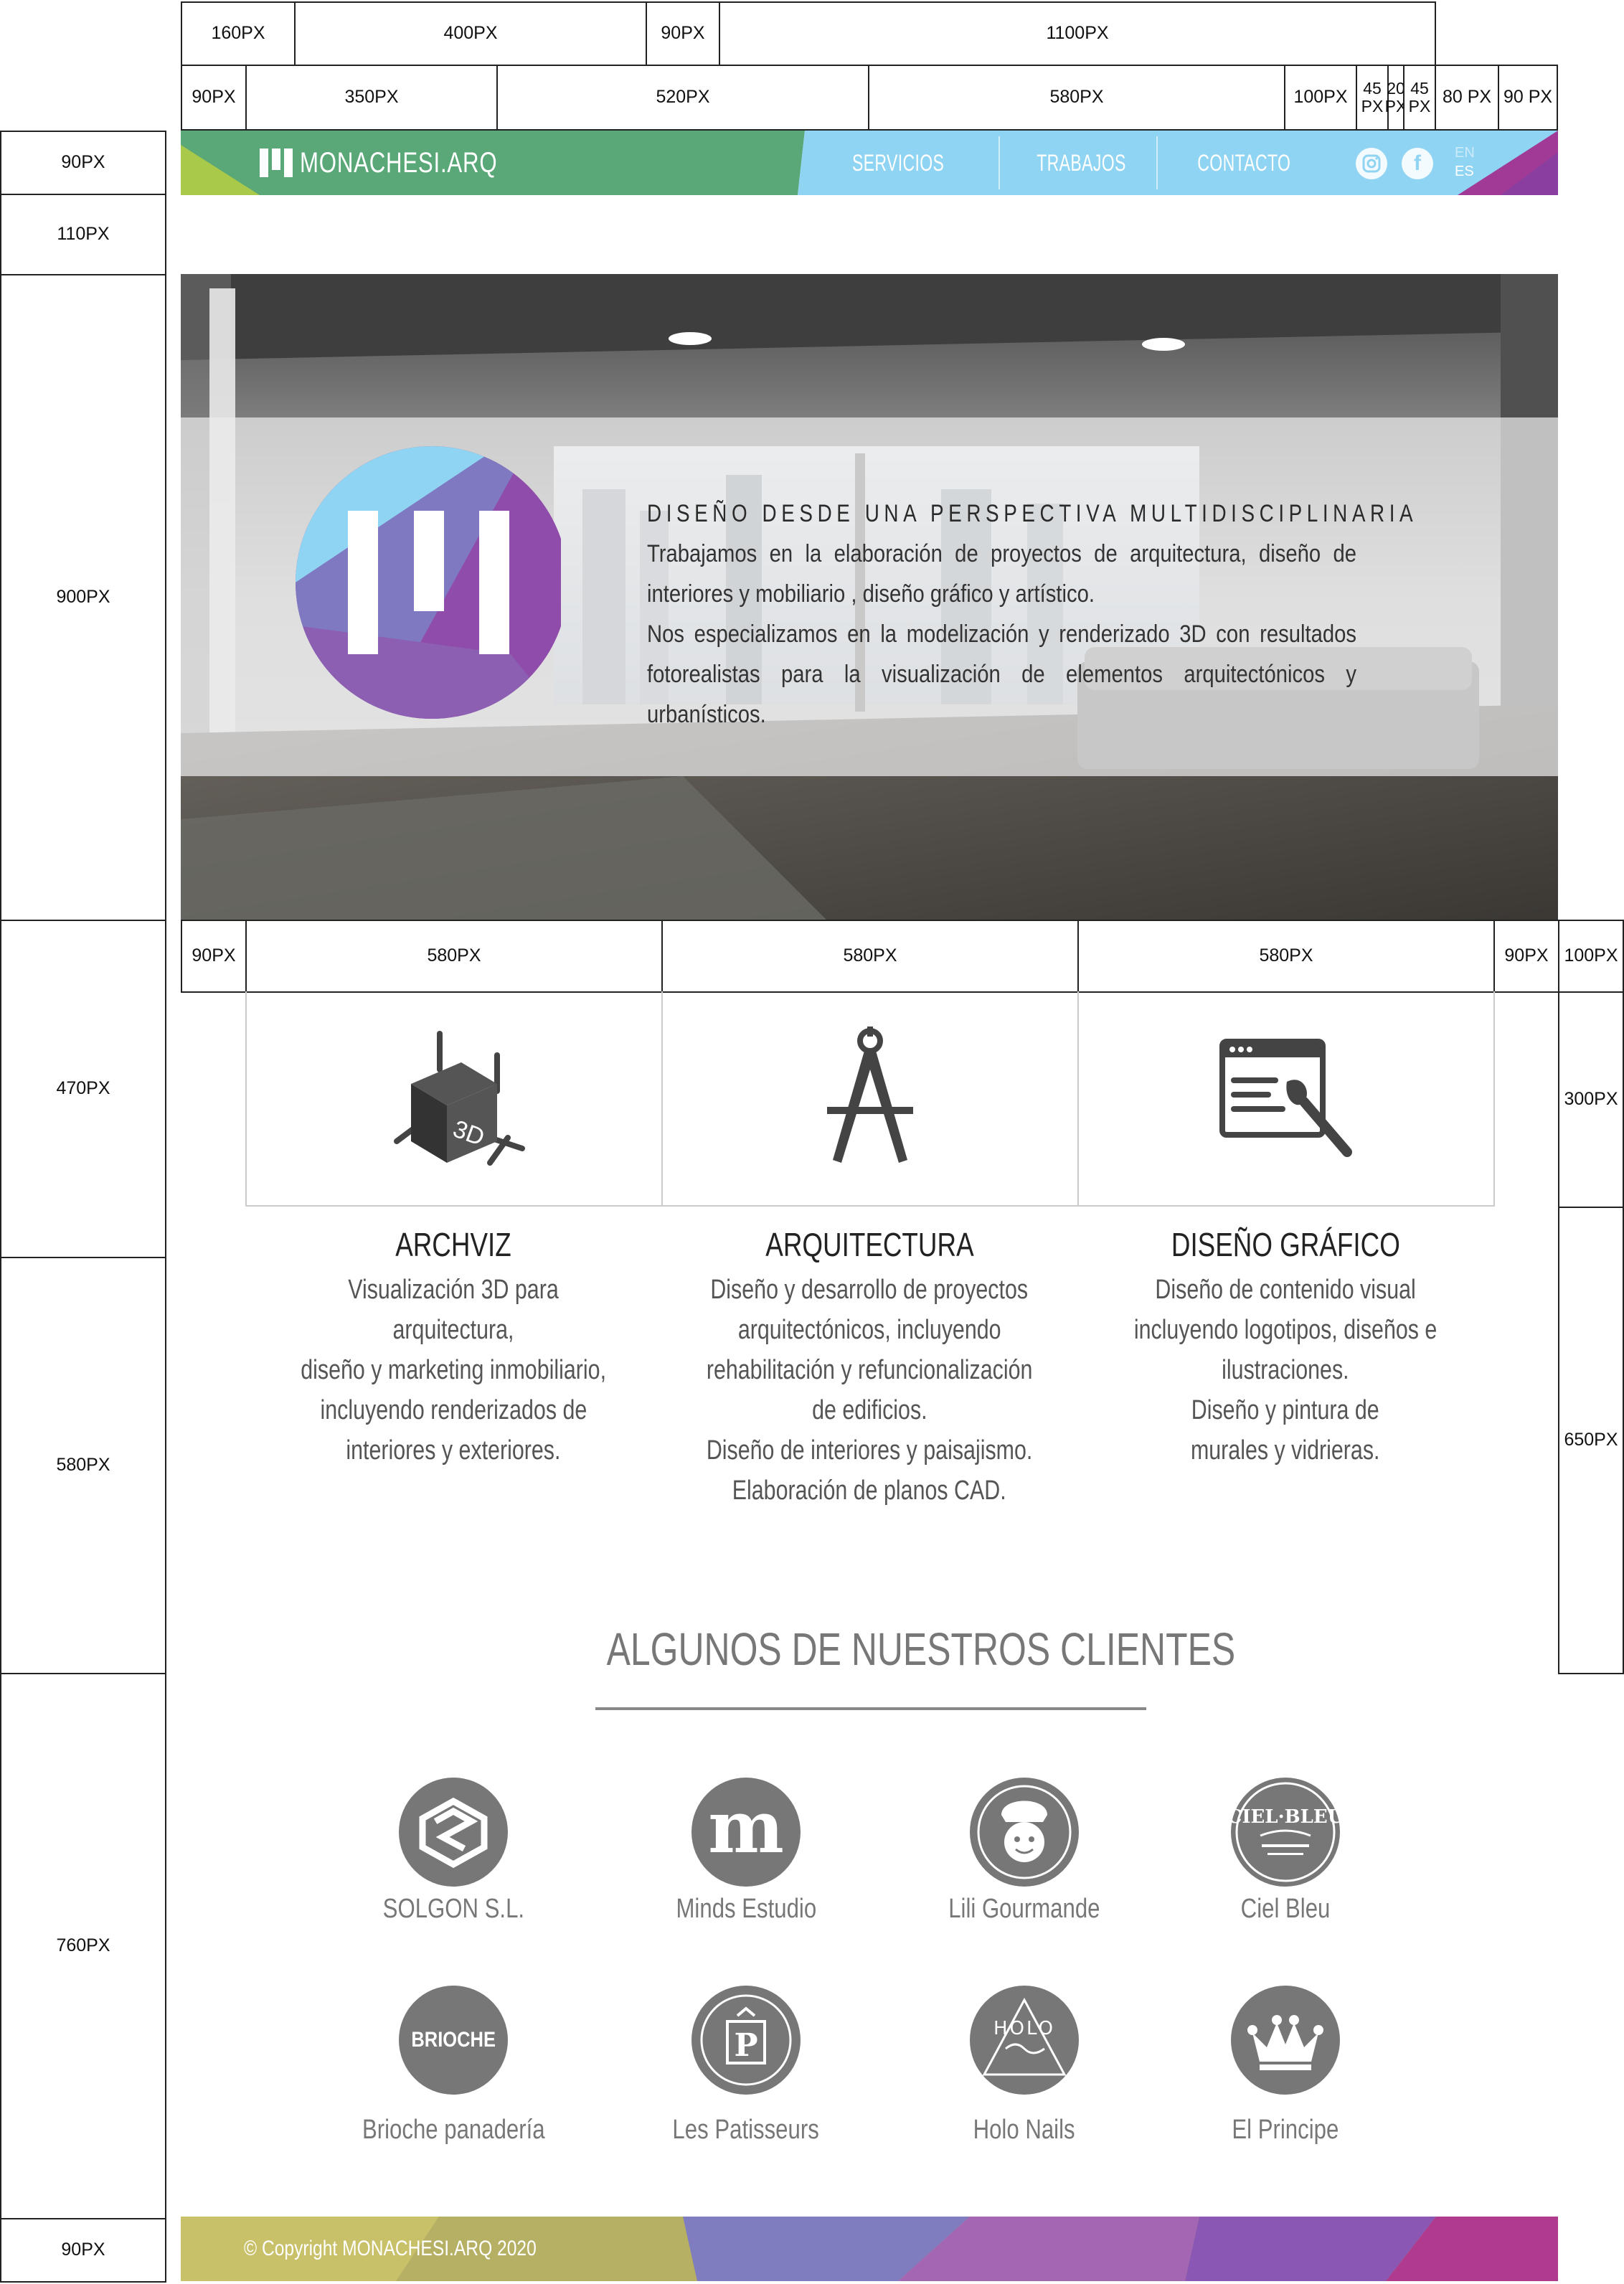  What do you see at coordinates (746, 1909) in the screenshot?
I see `client-name-minds: Minds Estudio` at bounding box center [746, 1909].